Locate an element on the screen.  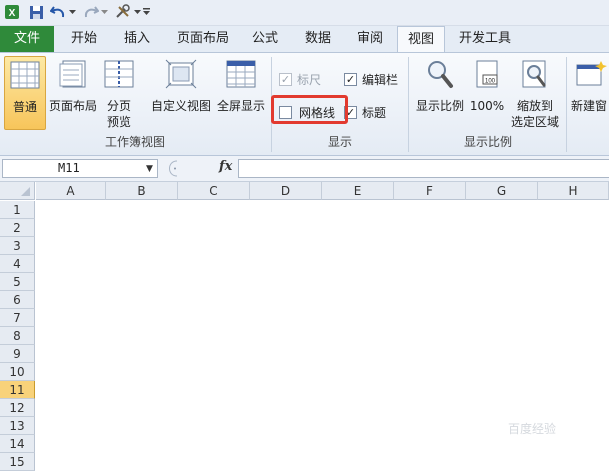
headings-label: 标题 is located at coordinates (374, 112).